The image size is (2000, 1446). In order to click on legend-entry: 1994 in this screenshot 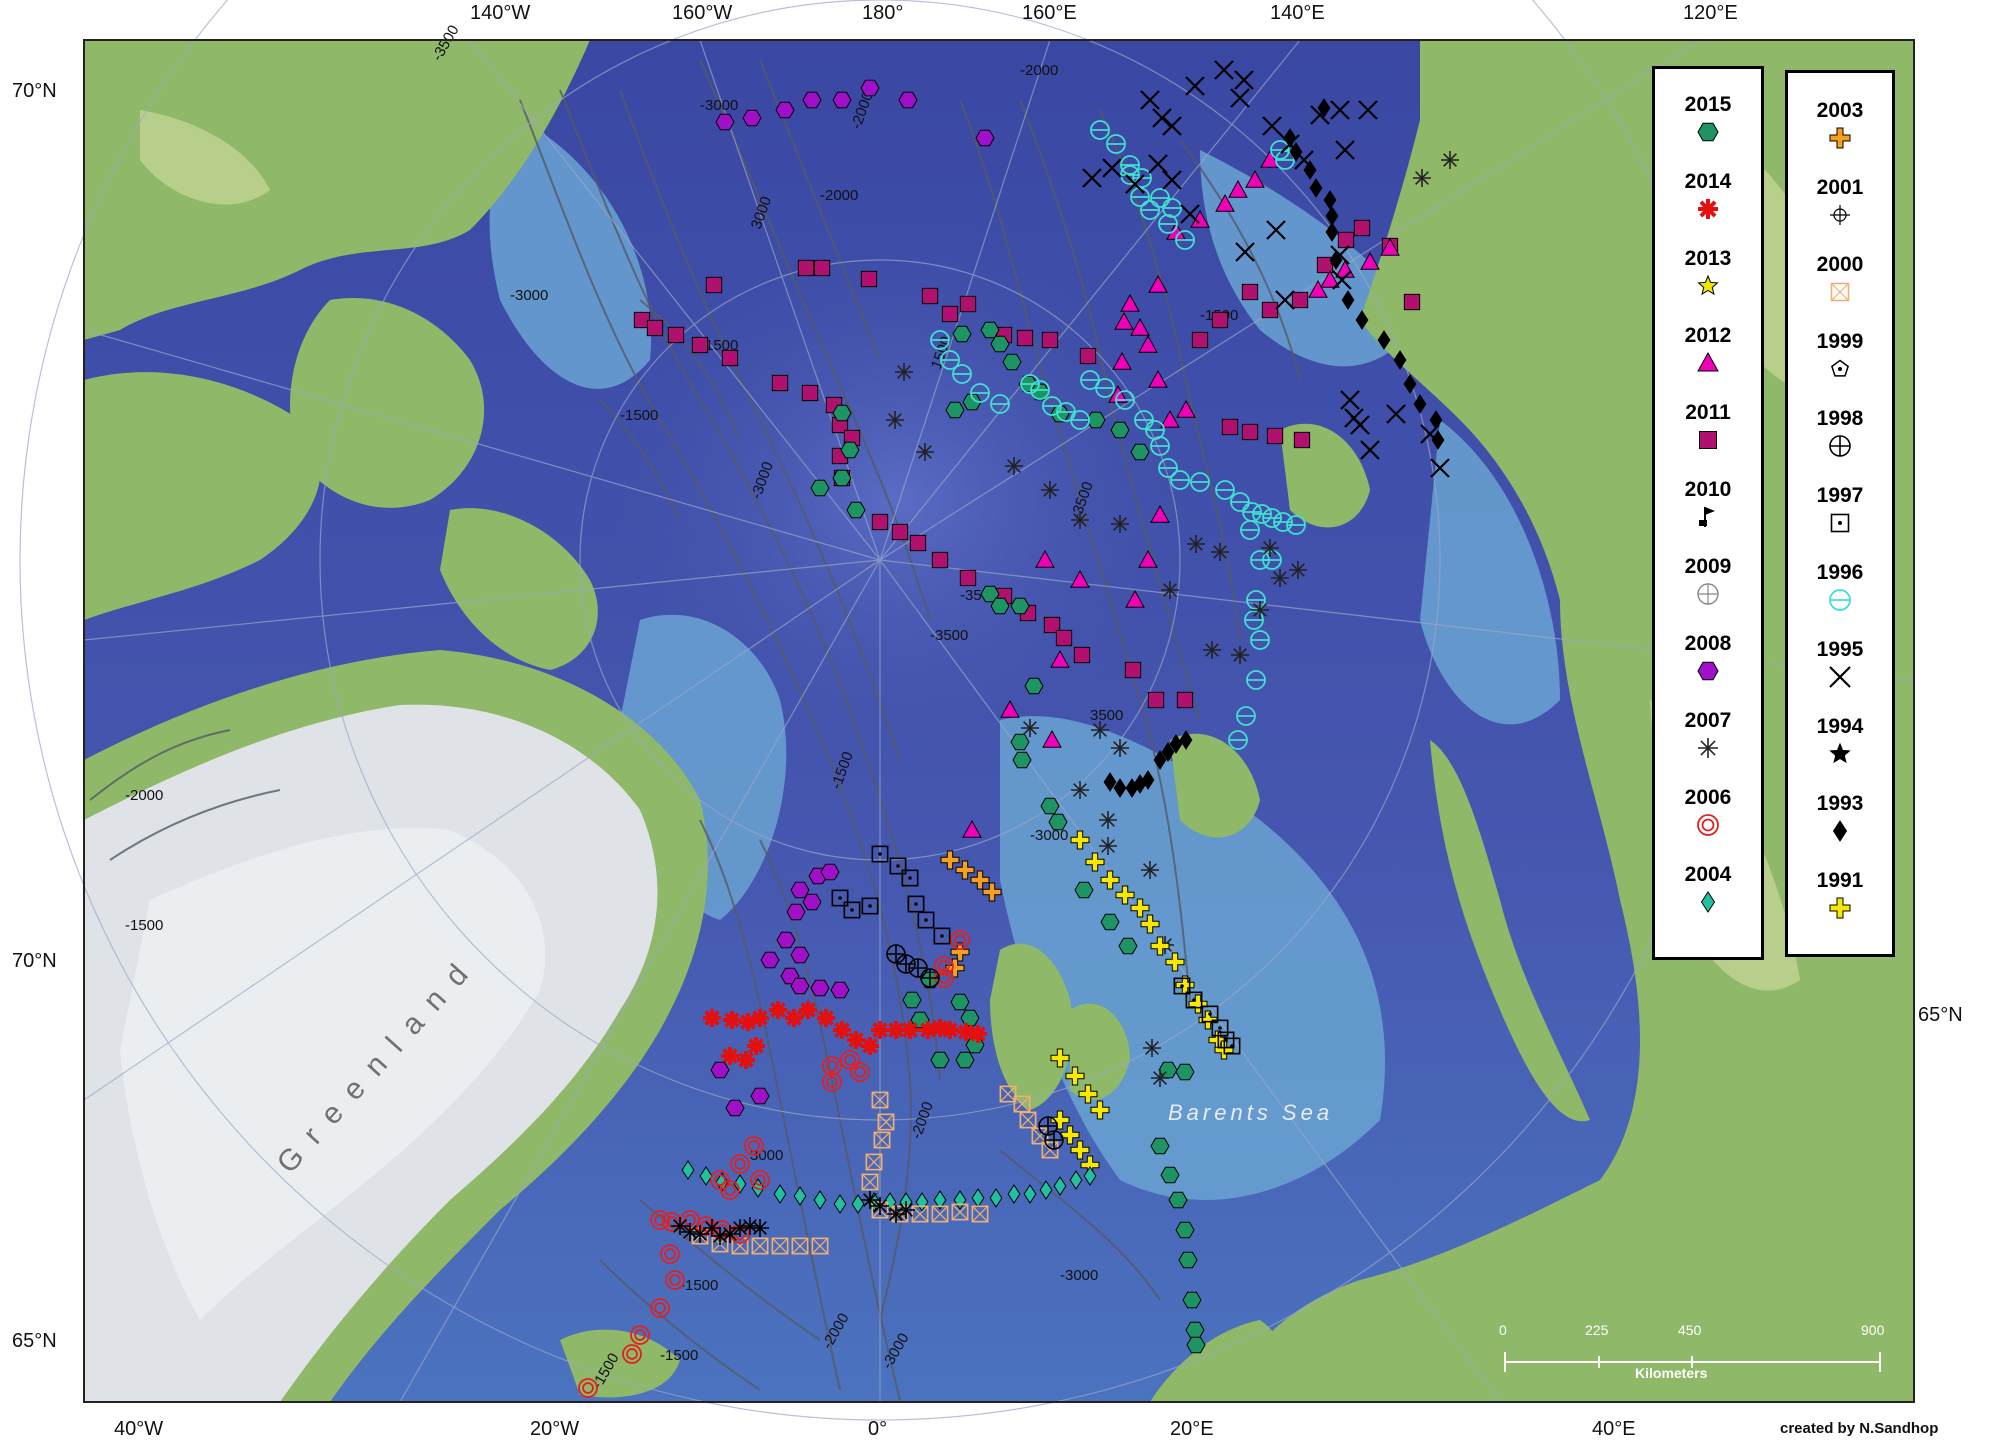, I will do `click(1840, 742)`.